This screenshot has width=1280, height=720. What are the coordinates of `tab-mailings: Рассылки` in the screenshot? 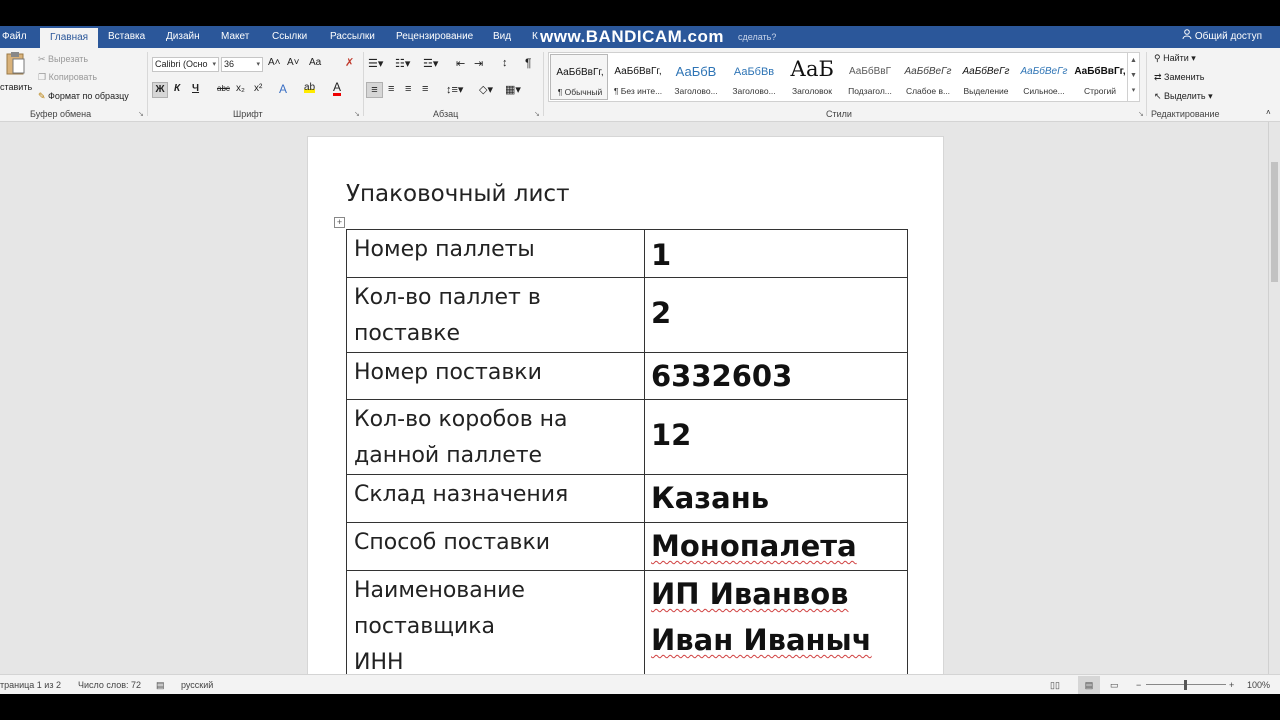 It's located at (352, 37).